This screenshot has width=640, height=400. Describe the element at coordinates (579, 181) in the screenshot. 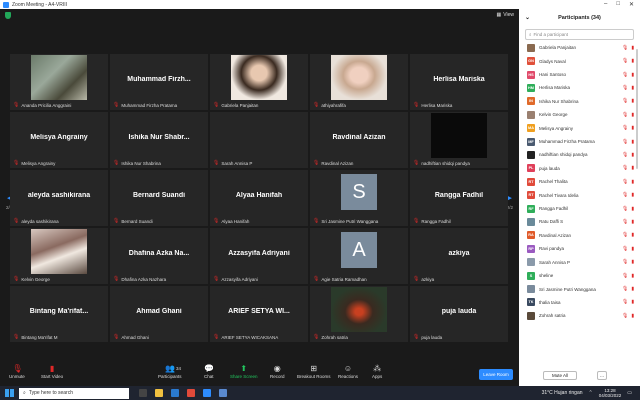

I see `participant-list-item: RT Rachel Thalita 🎙 ▮` at that location.